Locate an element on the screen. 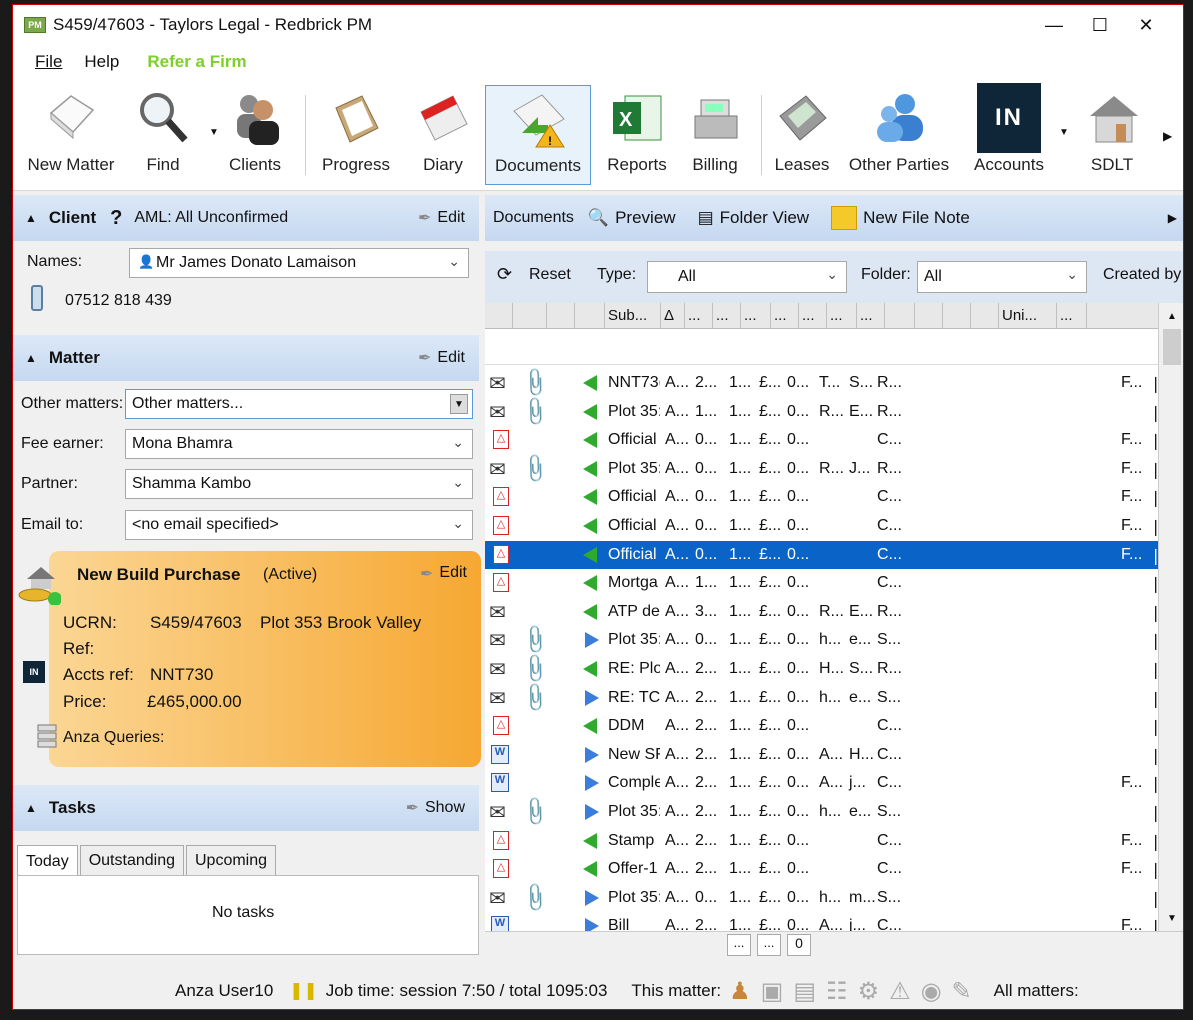 The height and width of the screenshot is (1020, 1193). accounts-link-icon: IN is located at coordinates (34, 672).